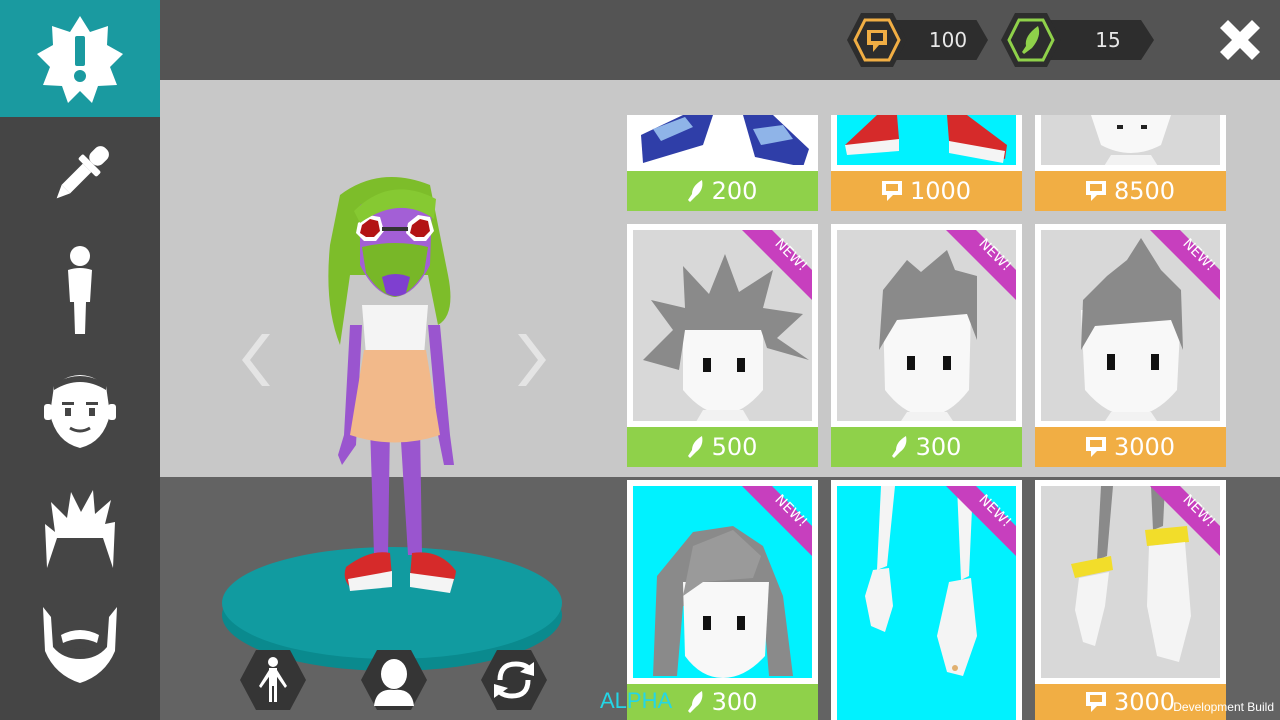  I want to click on price-tag: 500, so click(722, 447).